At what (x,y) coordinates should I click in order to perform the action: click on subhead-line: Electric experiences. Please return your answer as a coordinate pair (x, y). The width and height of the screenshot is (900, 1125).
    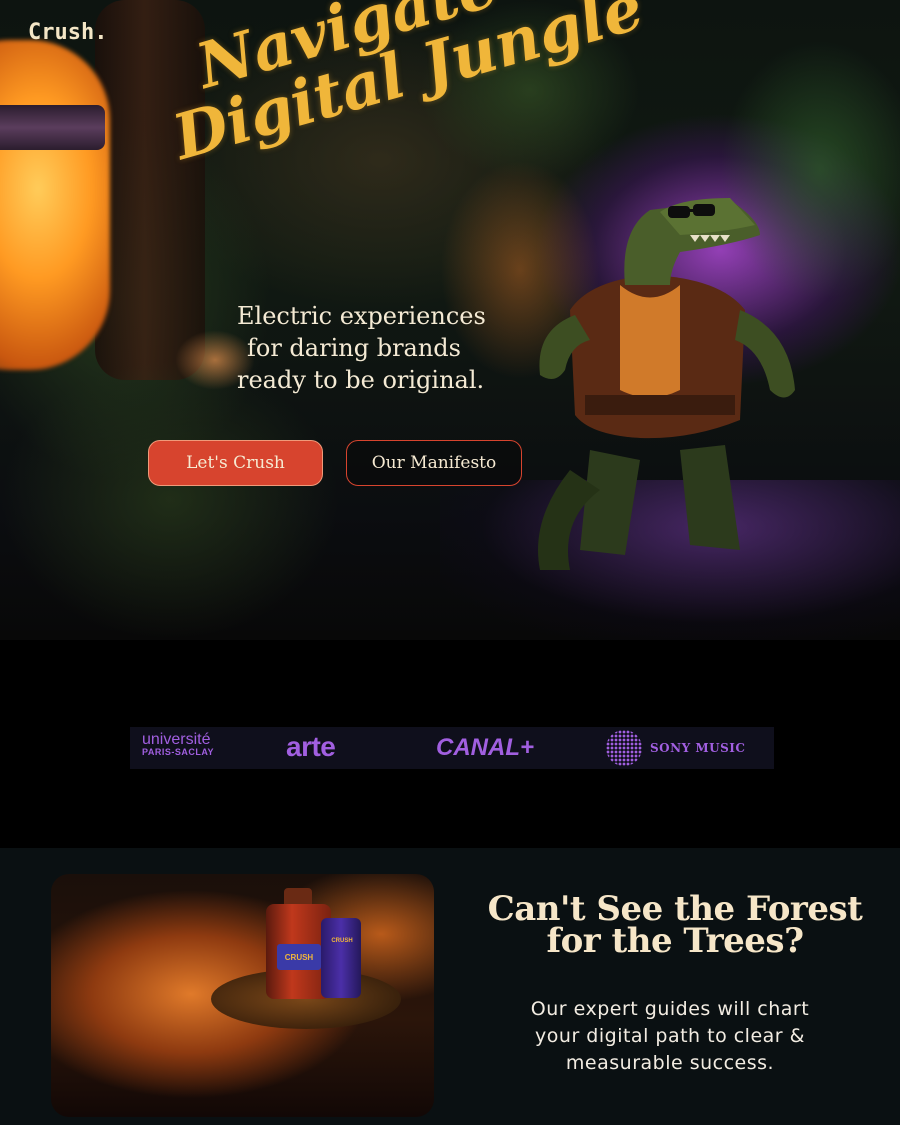
    Looking at the image, I should click on (361, 316).